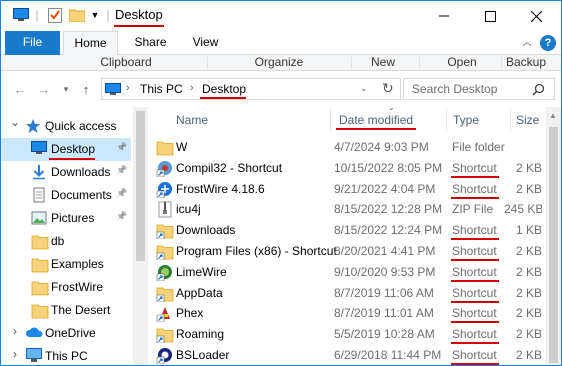 The image size is (562, 366). I want to click on expand-ribbon-icon: ︿, so click(527, 43).